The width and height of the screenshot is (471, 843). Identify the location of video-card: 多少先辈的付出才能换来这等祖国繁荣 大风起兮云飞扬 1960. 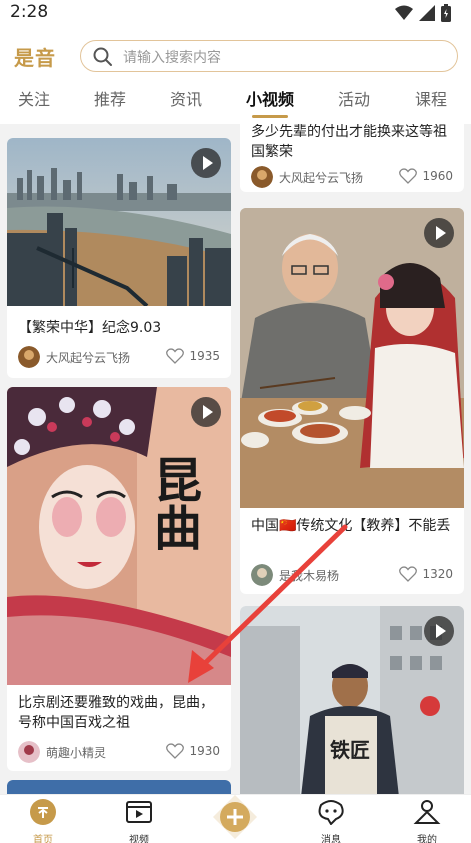
(352, 158).